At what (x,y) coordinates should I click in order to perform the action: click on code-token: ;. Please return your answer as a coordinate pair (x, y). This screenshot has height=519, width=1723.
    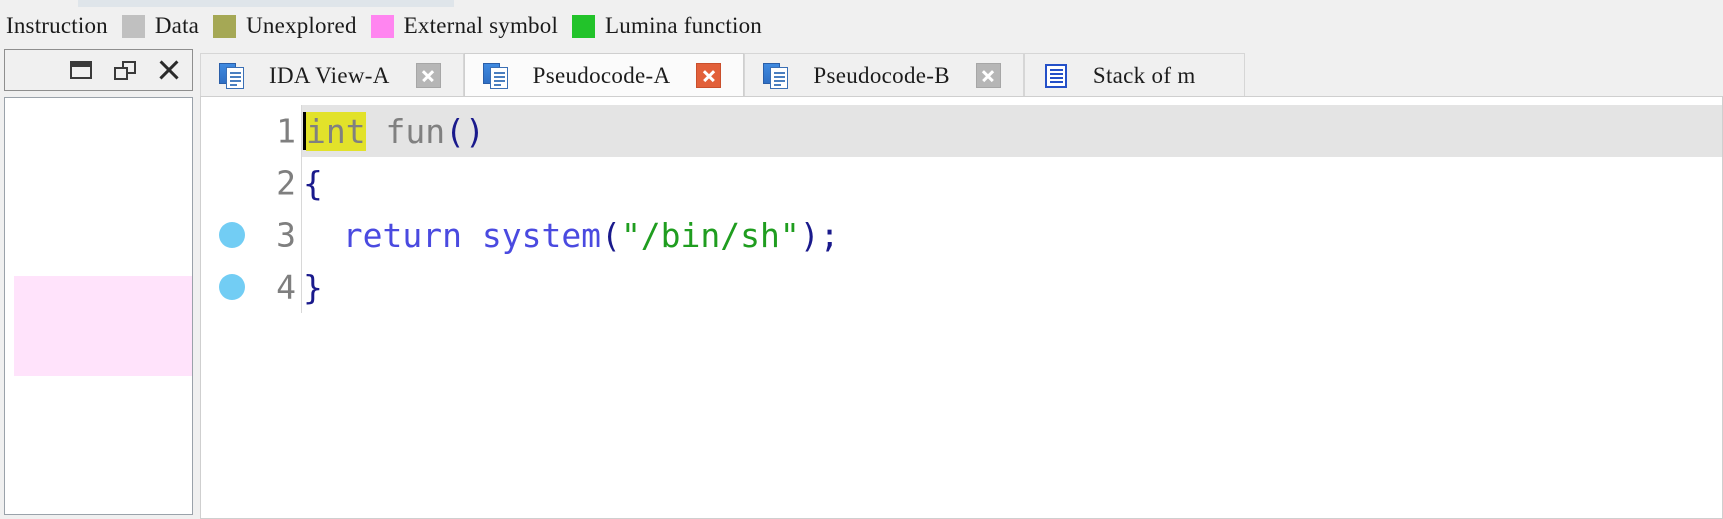
    Looking at the image, I should click on (829, 235).